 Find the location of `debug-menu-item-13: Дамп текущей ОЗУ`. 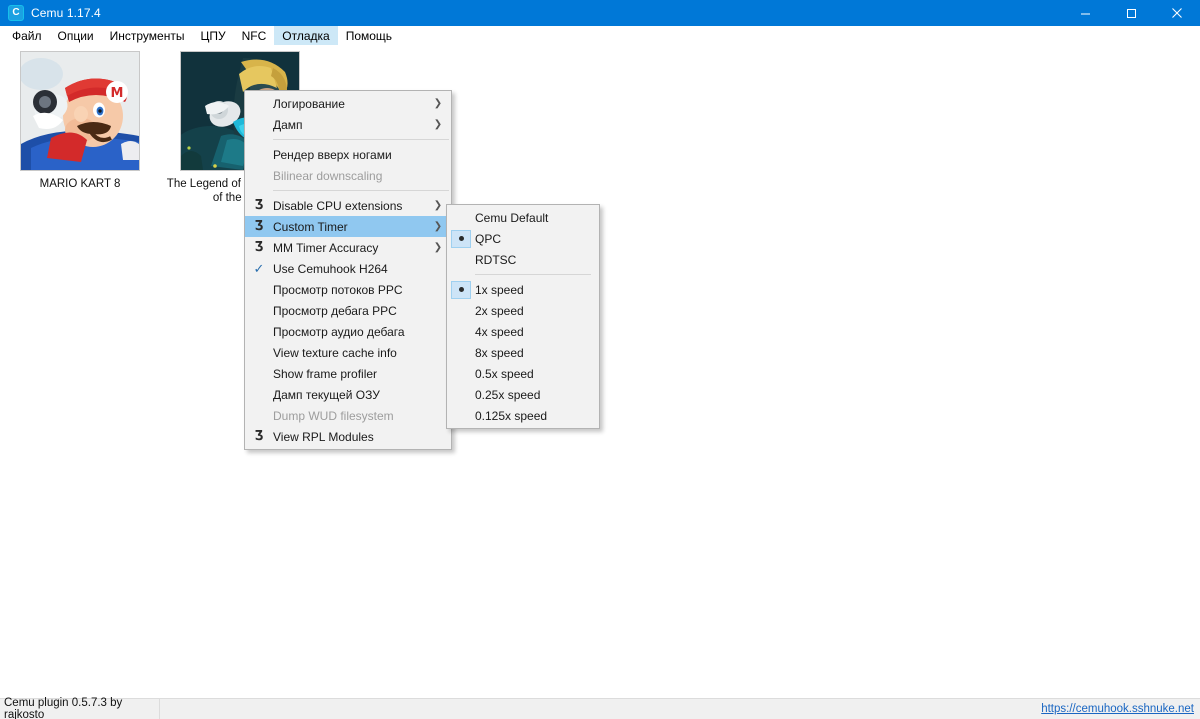

debug-menu-item-13: Дамп текущей ОЗУ is located at coordinates (348, 394).